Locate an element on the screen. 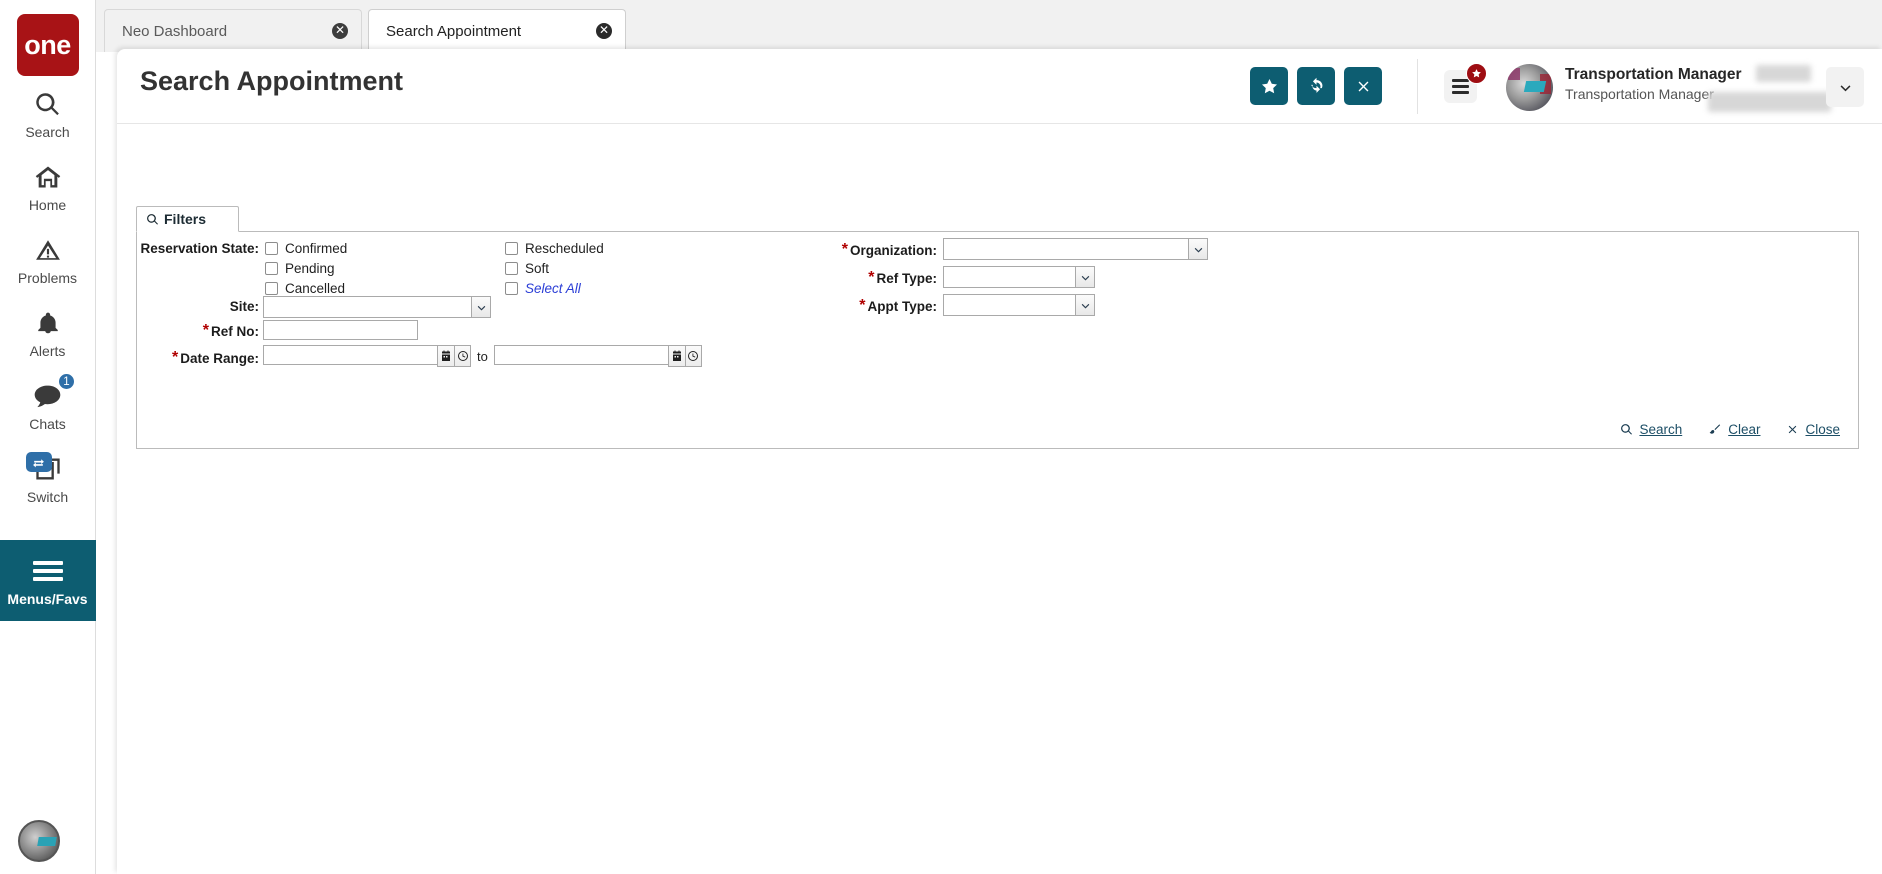 The height and width of the screenshot is (874, 1882). sidebar-item-label: Home is located at coordinates (47, 205).